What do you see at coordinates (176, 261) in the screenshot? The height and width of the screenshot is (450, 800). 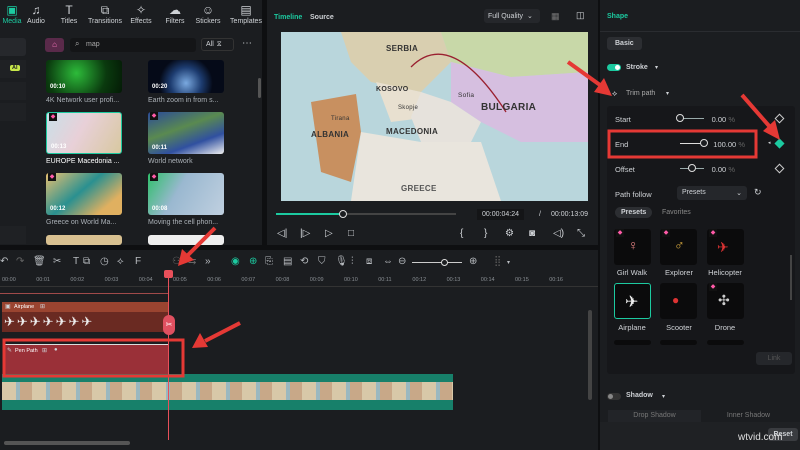 I see `ai-tool-icon: ⚇` at bounding box center [176, 261].